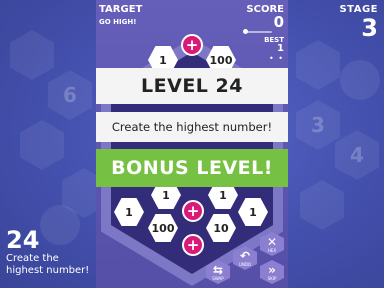 This screenshot has width=384, height=288. Describe the element at coordinates (218, 269) in the screenshot. I see `swap-icon: ⇆` at that location.